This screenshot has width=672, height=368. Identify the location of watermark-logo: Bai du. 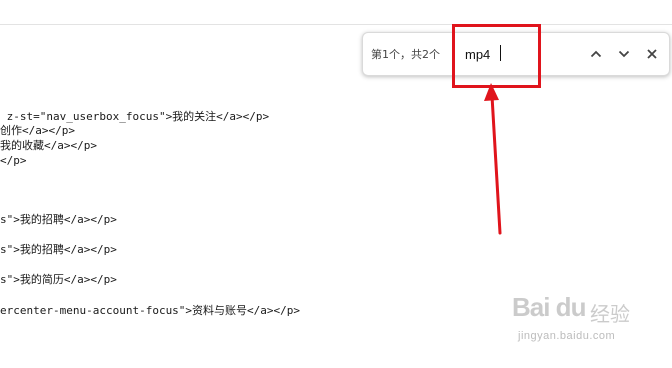
(549, 307).